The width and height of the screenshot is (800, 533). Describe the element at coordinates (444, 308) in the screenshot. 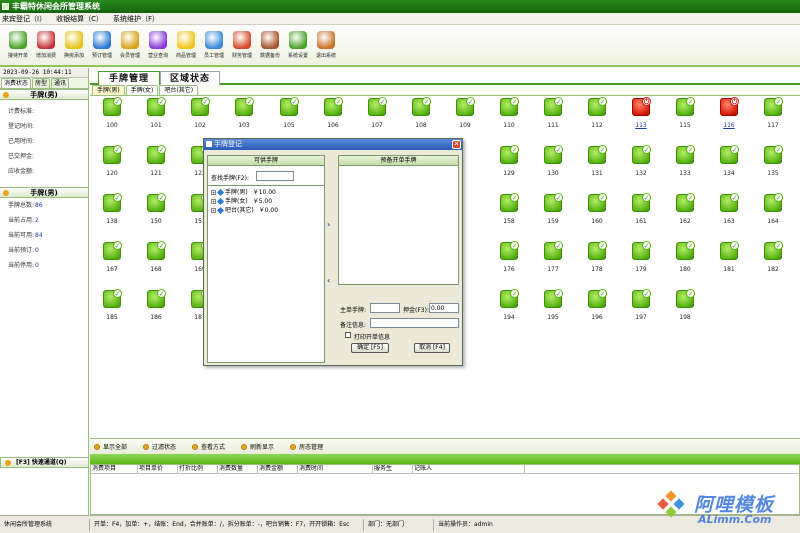

I see `deposit-input: 0.00` at that location.